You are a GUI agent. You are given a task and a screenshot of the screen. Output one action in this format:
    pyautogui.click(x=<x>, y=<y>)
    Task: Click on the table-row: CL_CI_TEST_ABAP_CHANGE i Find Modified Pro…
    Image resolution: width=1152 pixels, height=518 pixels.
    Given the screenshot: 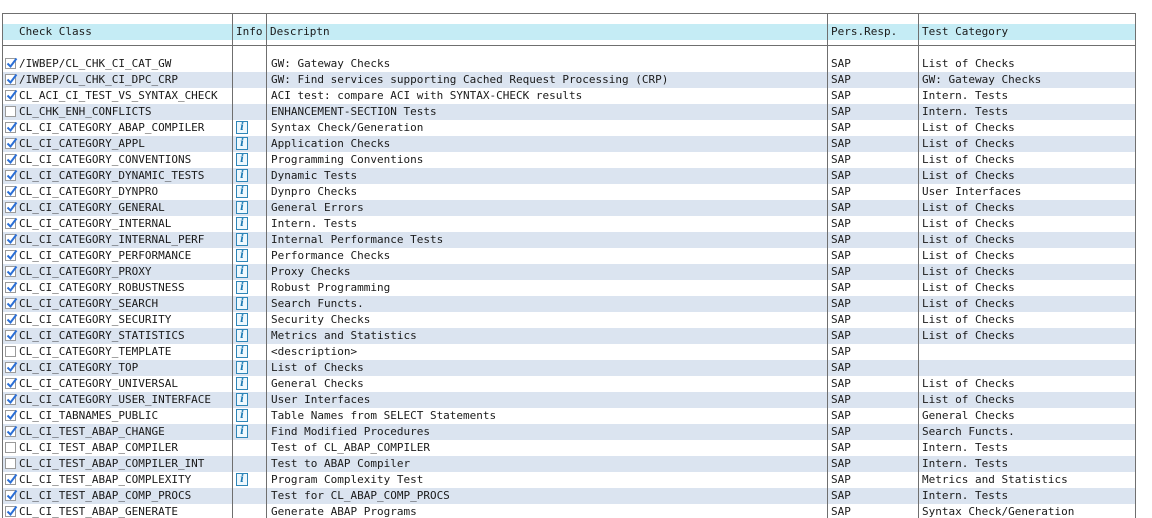 What is the action you would take?
    pyautogui.click(x=569, y=432)
    